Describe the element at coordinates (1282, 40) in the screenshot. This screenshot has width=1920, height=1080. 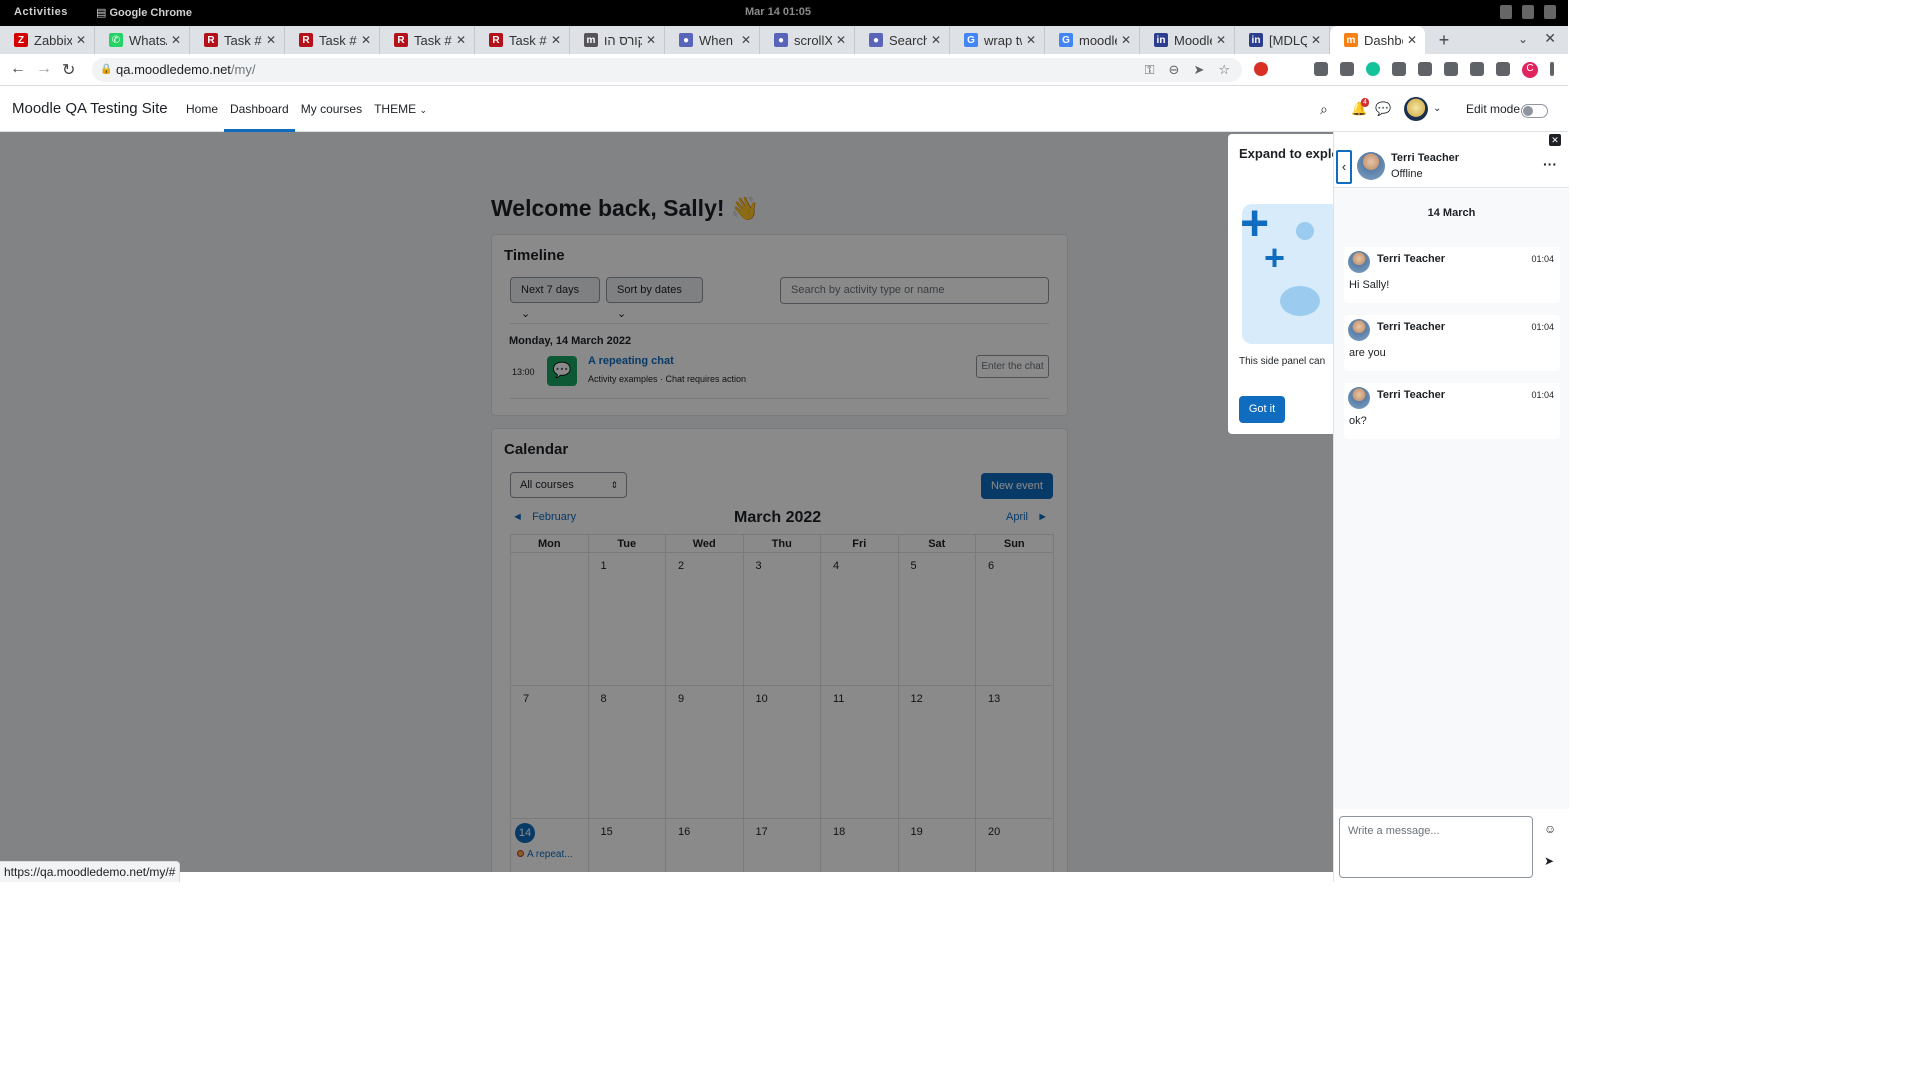
I see `browser-tab: in [MDLQA ✕` at that location.